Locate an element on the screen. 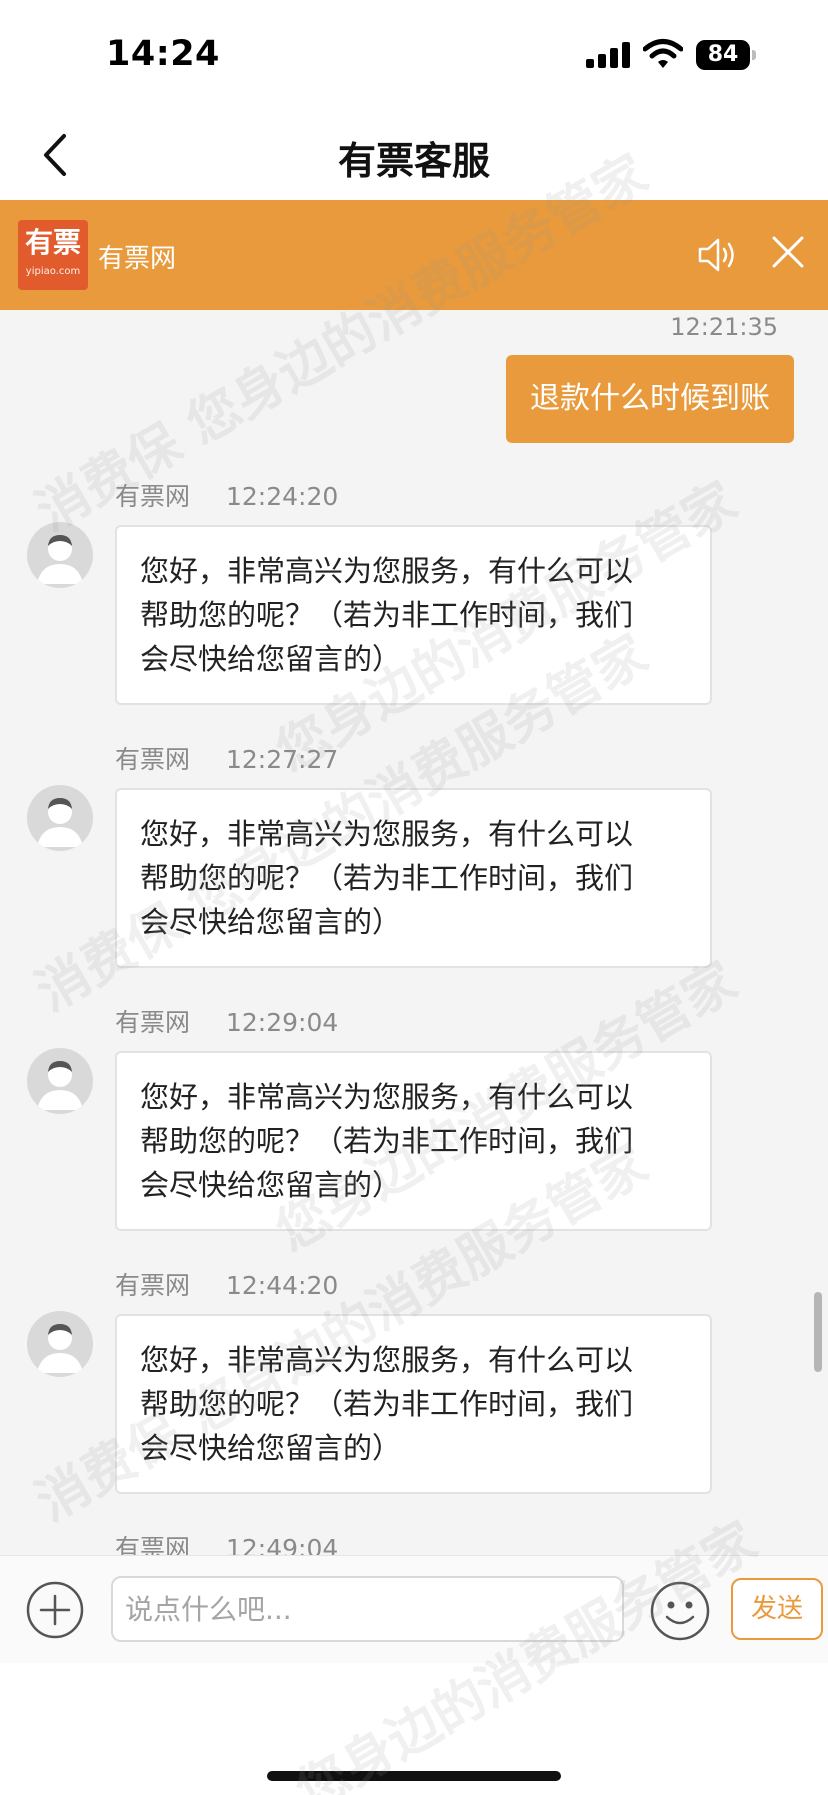 The image size is (828, 1795). input-bar: 发送 is located at coordinates (414, 1609).